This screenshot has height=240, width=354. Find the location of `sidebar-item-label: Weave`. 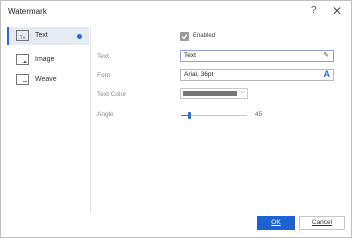

sidebar-item-label: Weave is located at coordinates (46, 79).